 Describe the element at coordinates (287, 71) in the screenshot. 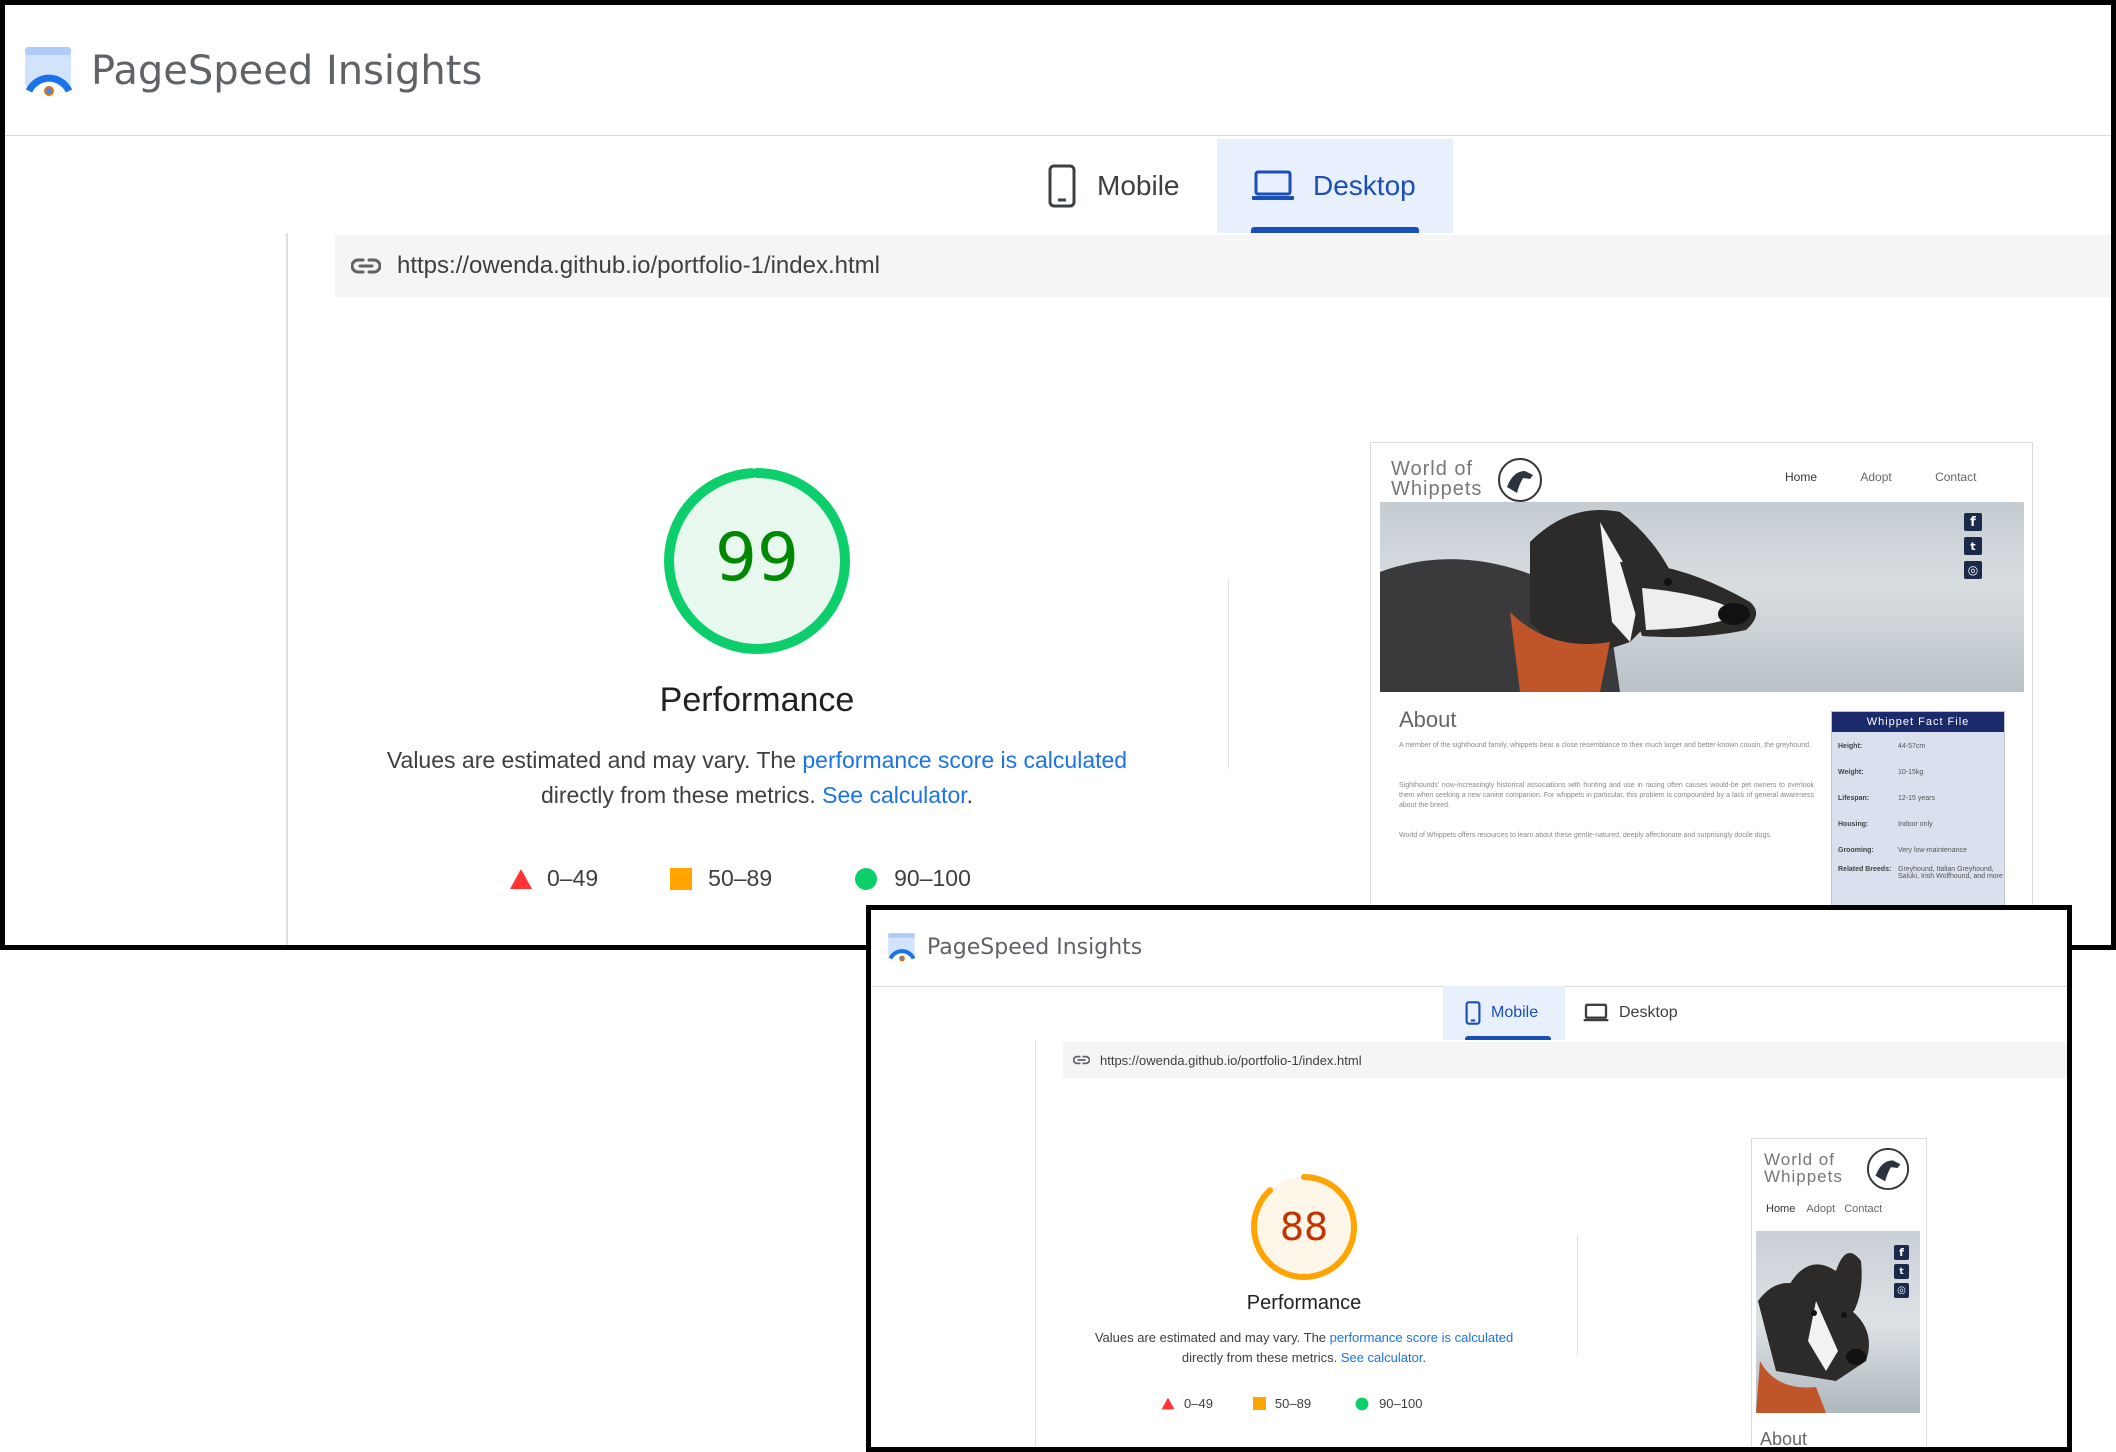

I see `app-title: PageSpeed Insights` at that location.